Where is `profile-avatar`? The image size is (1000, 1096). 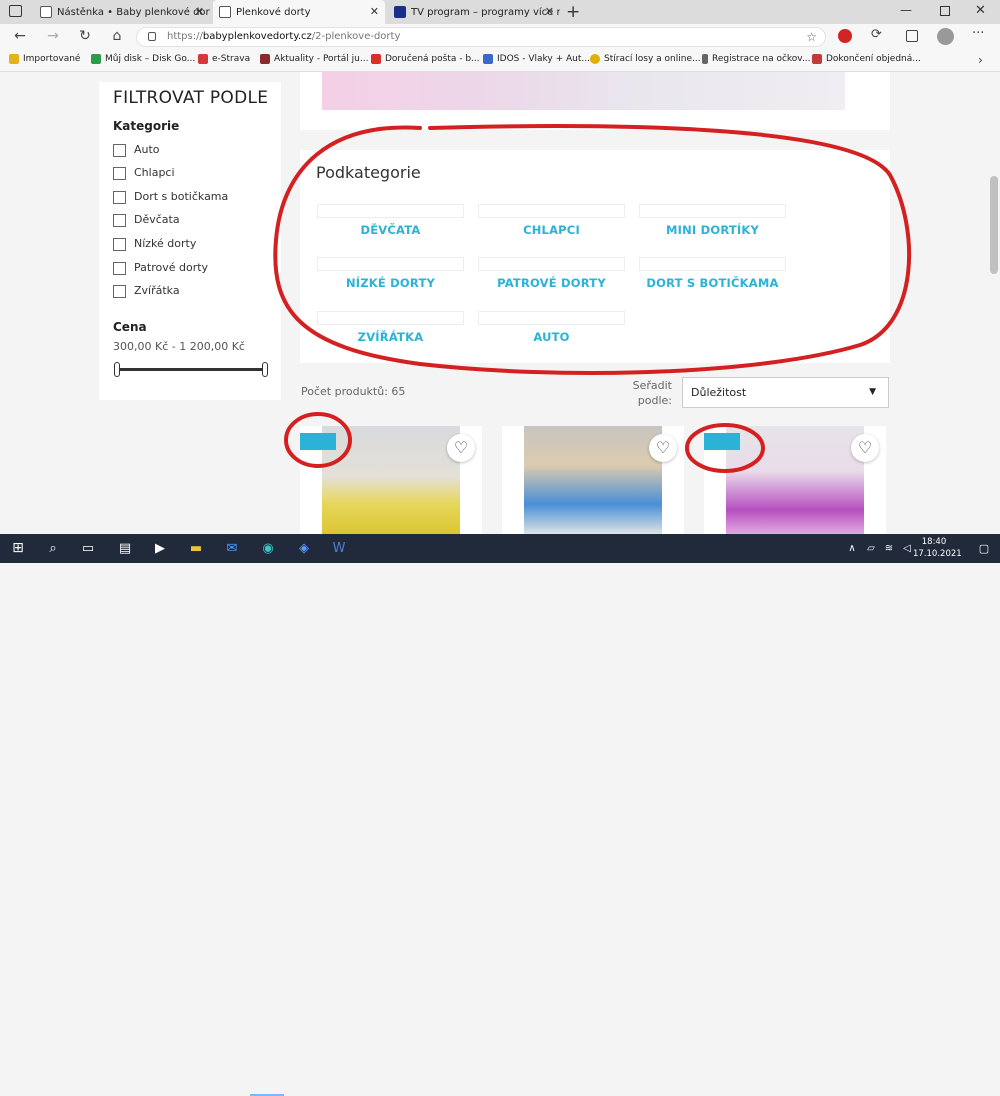
profile-avatar is located at coordinates (945, 36).